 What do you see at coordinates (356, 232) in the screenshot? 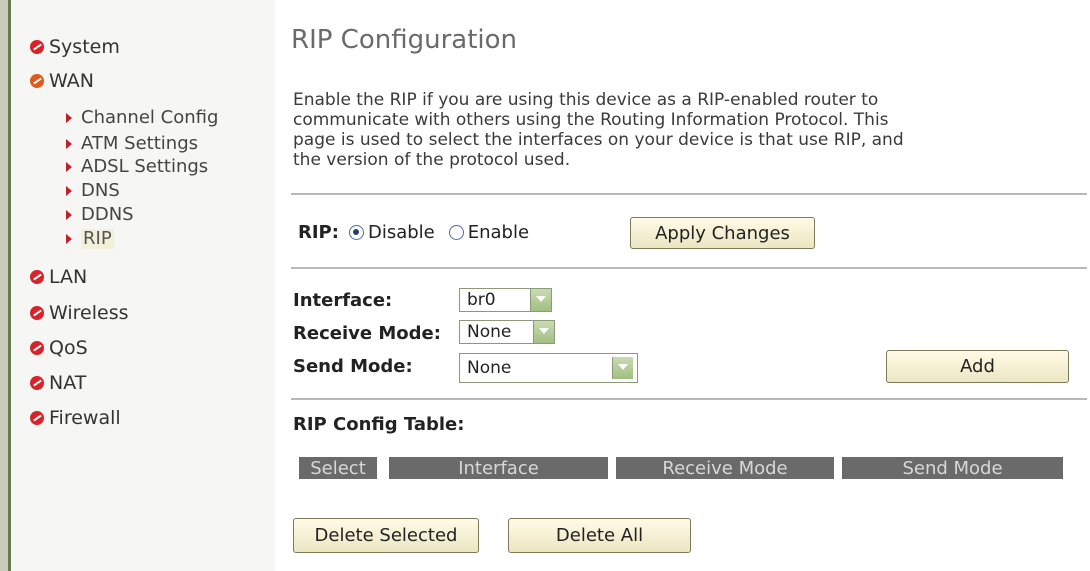
I see `rip-disable-radio` at bounding box center [356, 232].